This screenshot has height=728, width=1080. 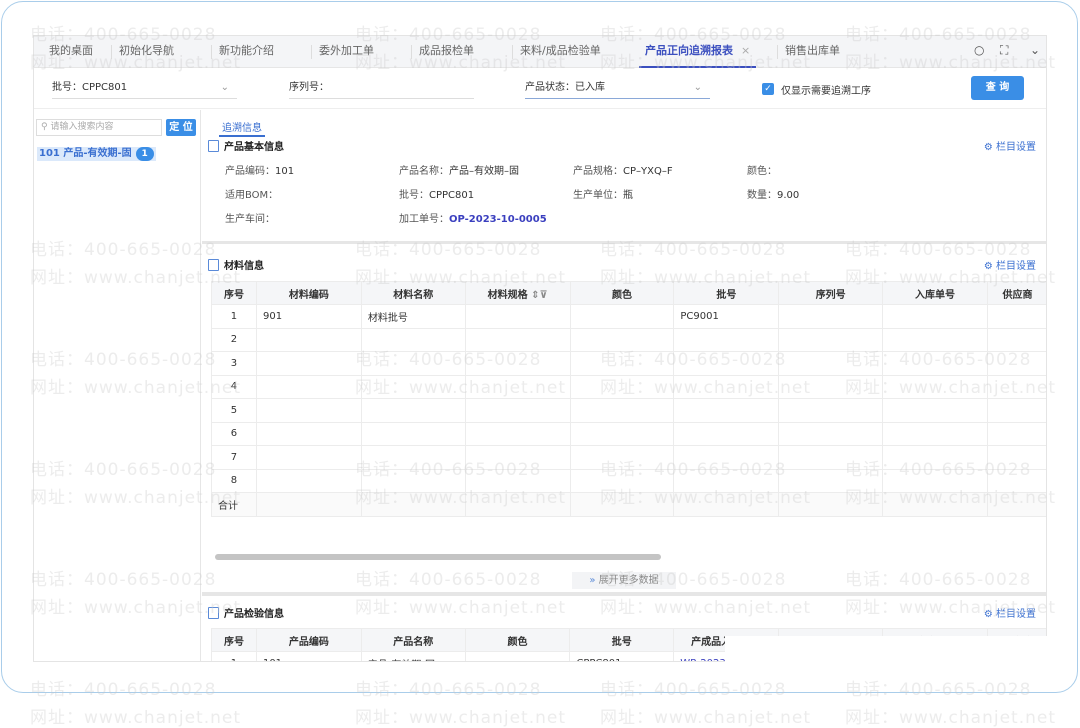 What do you see at coordinates (689, 50) in the screenshot?
I see `tab-label: 产品正向追溯报表` at bounding box center [689, 50].